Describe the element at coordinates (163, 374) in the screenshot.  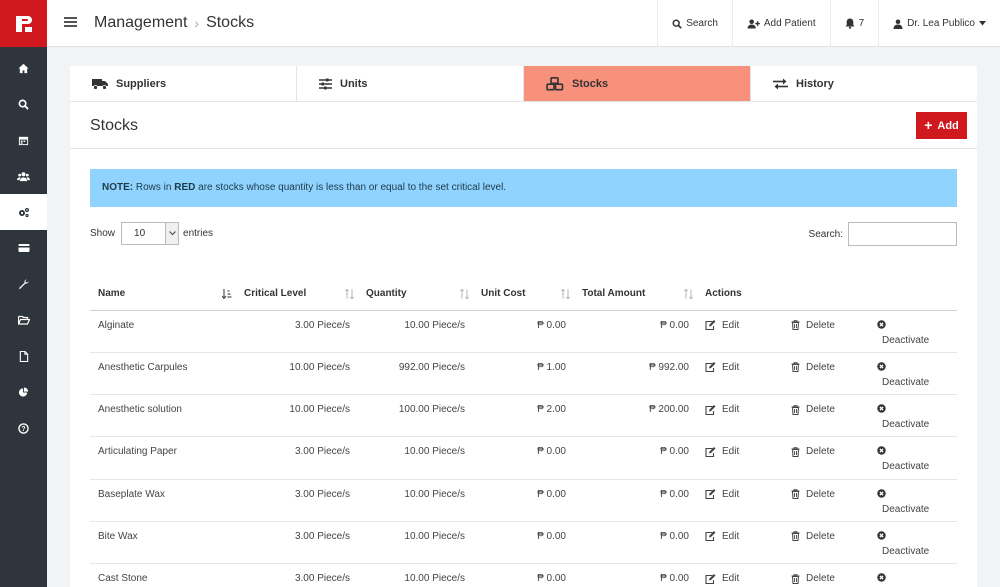
I see `cell-name: Anesthetic Carpules` at that location.